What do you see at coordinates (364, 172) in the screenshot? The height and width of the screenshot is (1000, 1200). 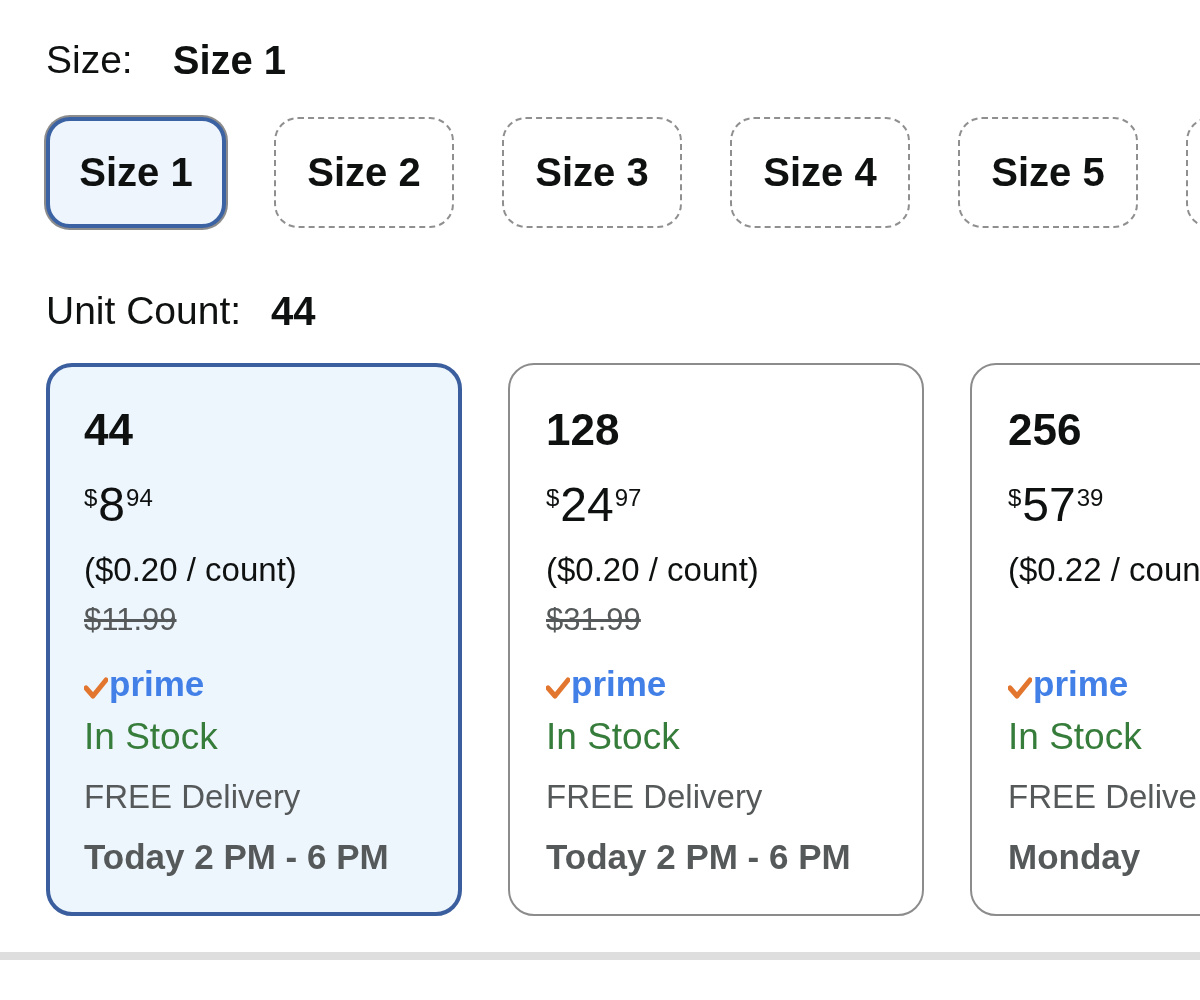 I see `size-option-button: Size 2` at bounding box center [364, 172].